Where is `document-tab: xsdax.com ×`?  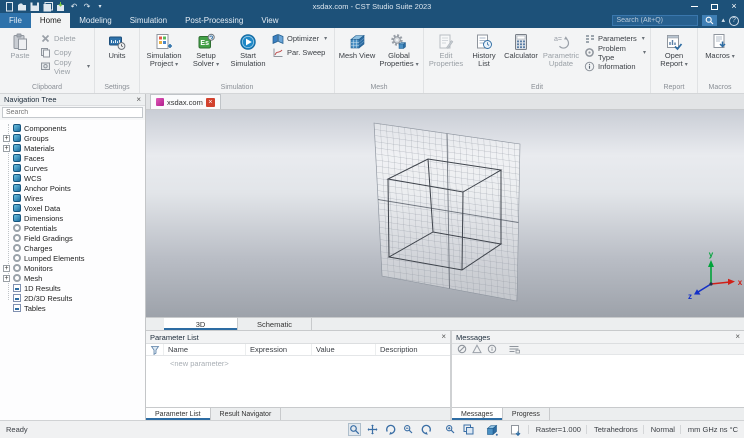
document-tab: xsdax.com × is located at coordinates (185, 101).